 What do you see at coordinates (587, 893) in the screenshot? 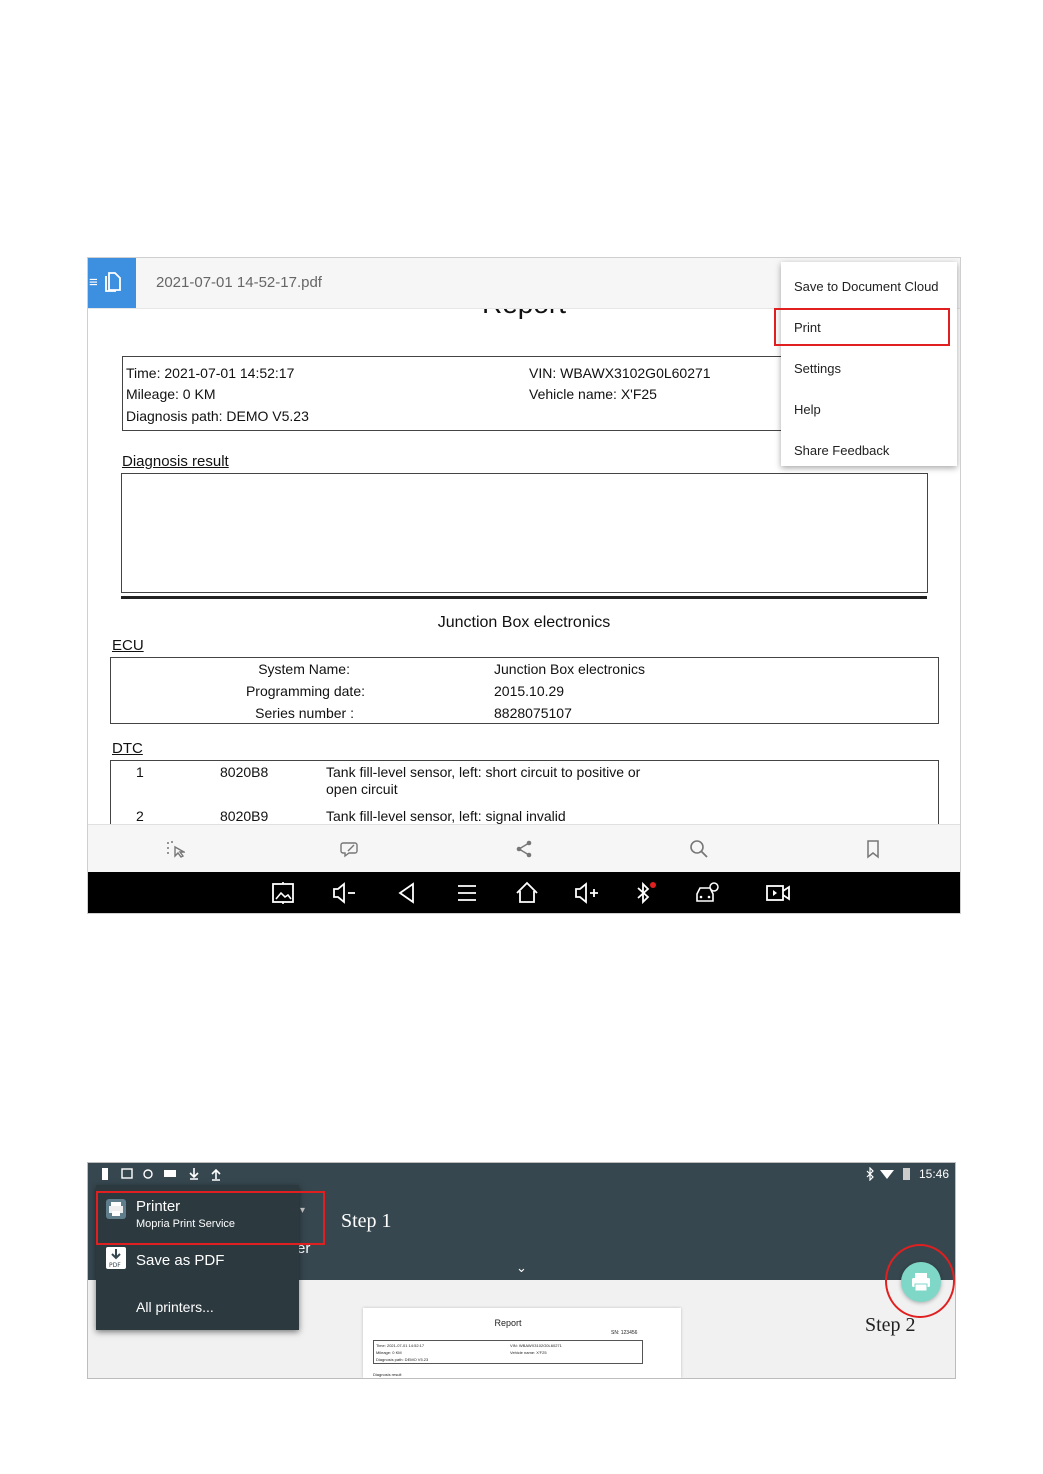
I see `volume-up-icon` at bounding box center [587, 893].